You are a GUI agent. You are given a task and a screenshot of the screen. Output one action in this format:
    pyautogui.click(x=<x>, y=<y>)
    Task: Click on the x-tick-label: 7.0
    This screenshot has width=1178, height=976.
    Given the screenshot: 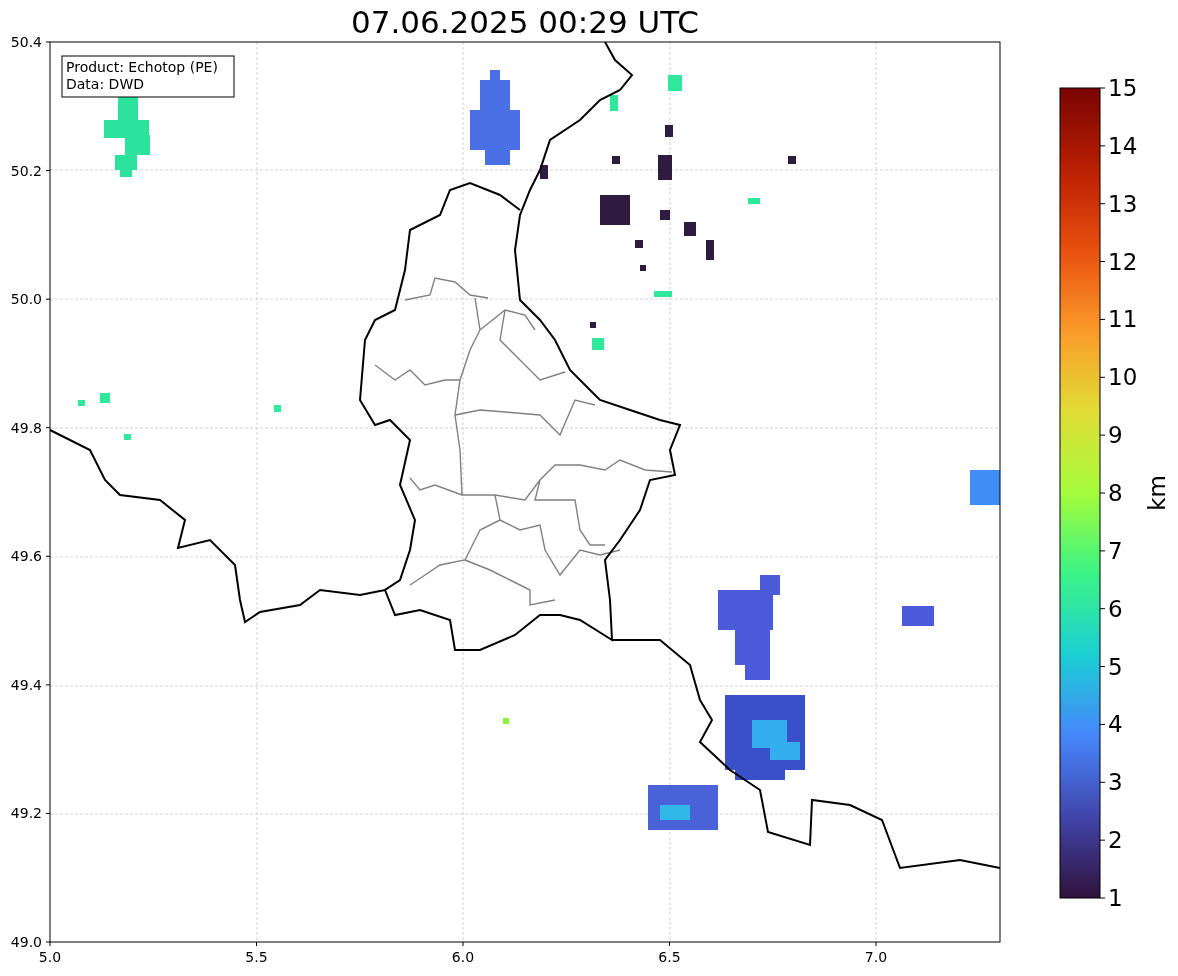 What is the action you would take?
    pyautogui.click(x=876, y=957)
    